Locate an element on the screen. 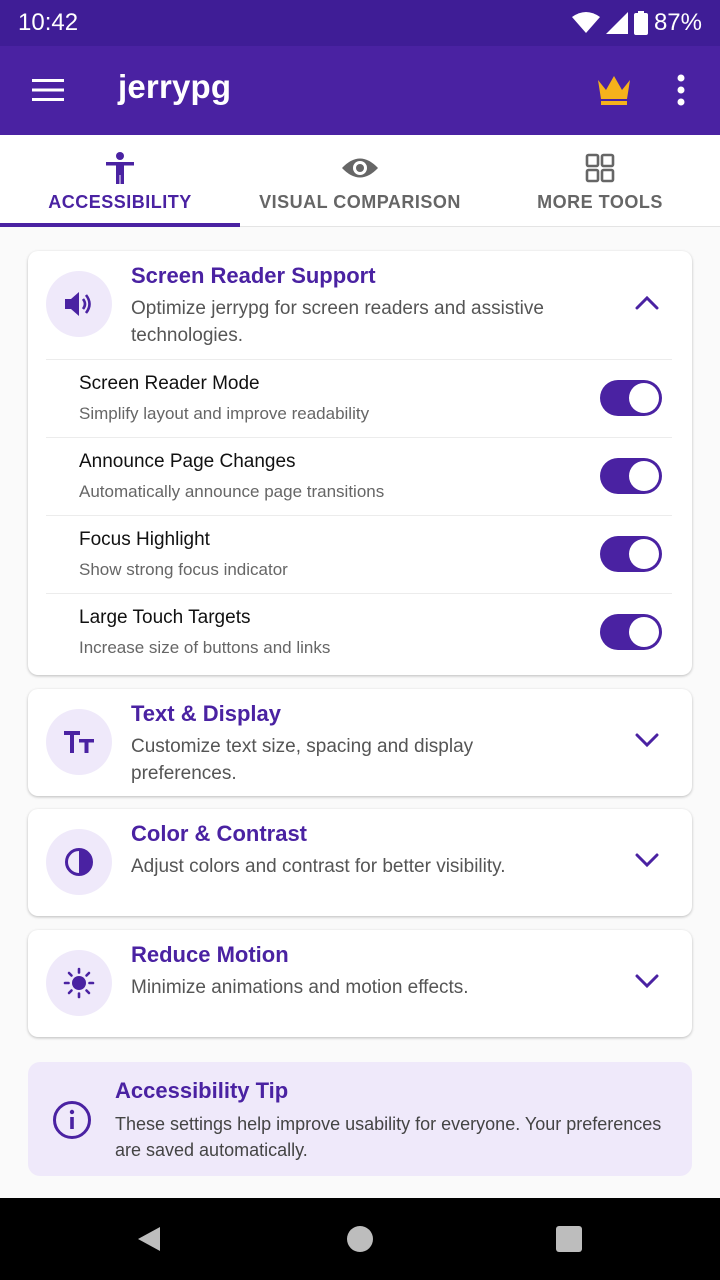 Image resolution: width=720 pixels, height=1280 pixels. status-icons: 87% is located at coordinates (636, 23).